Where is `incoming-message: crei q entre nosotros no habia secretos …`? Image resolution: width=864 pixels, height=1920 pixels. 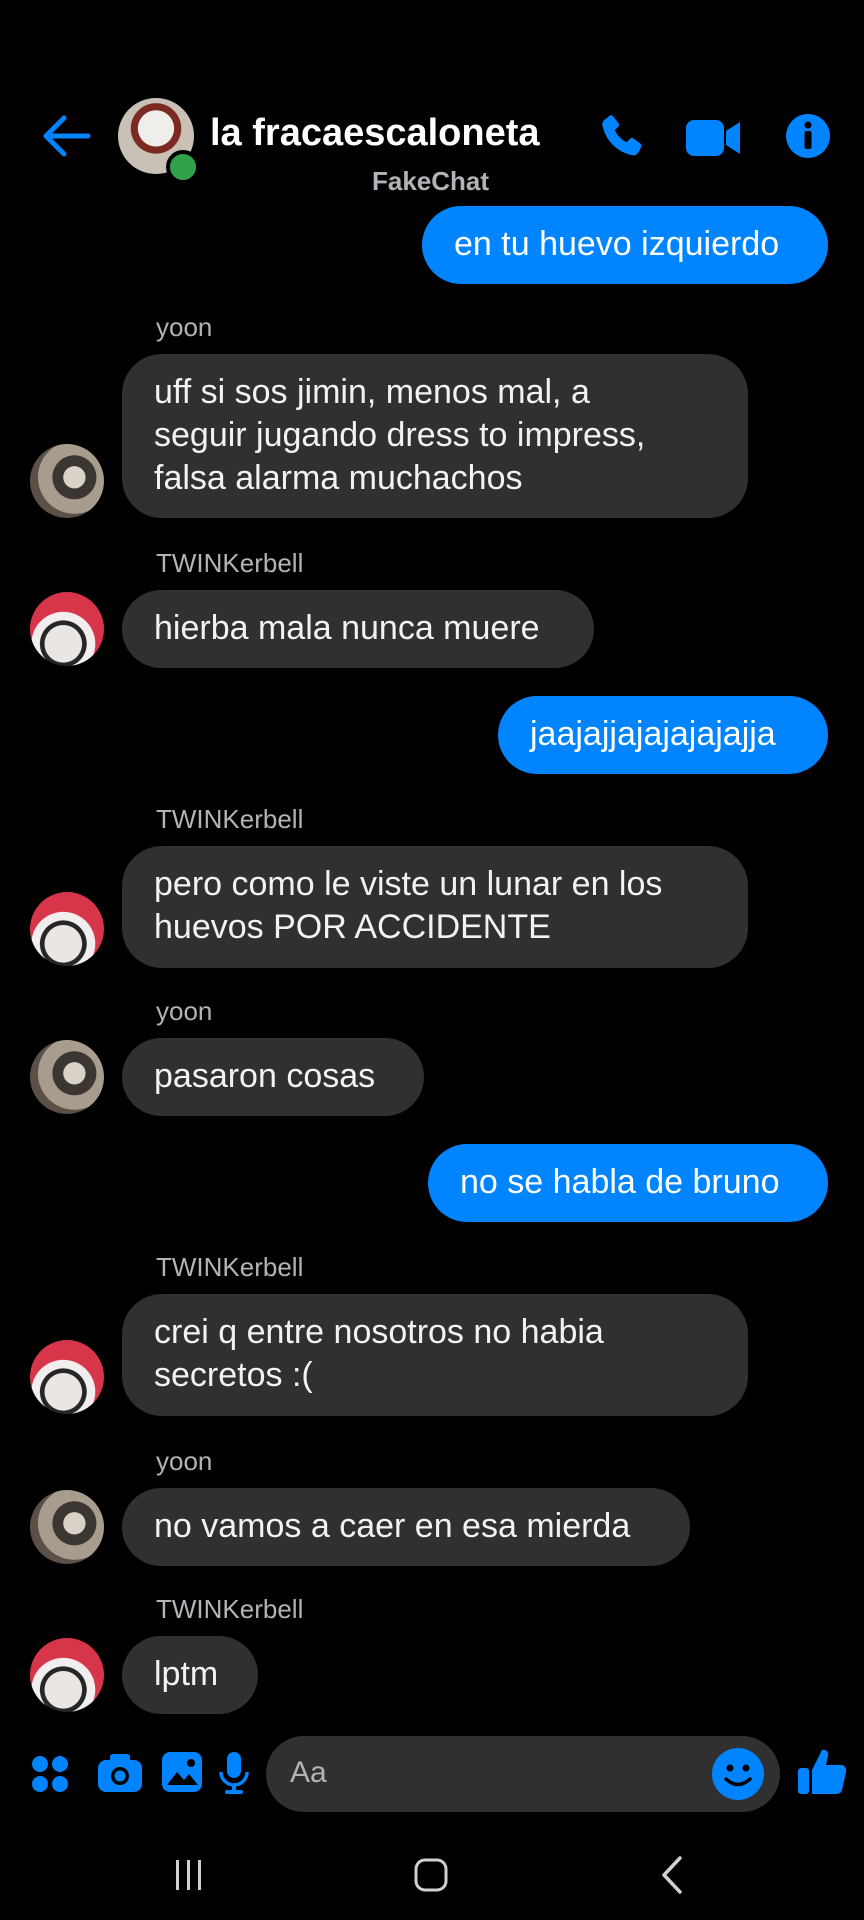 incoming-message: crei q entre nosotros no habia secretos … is located at coordinates (435, 1355).